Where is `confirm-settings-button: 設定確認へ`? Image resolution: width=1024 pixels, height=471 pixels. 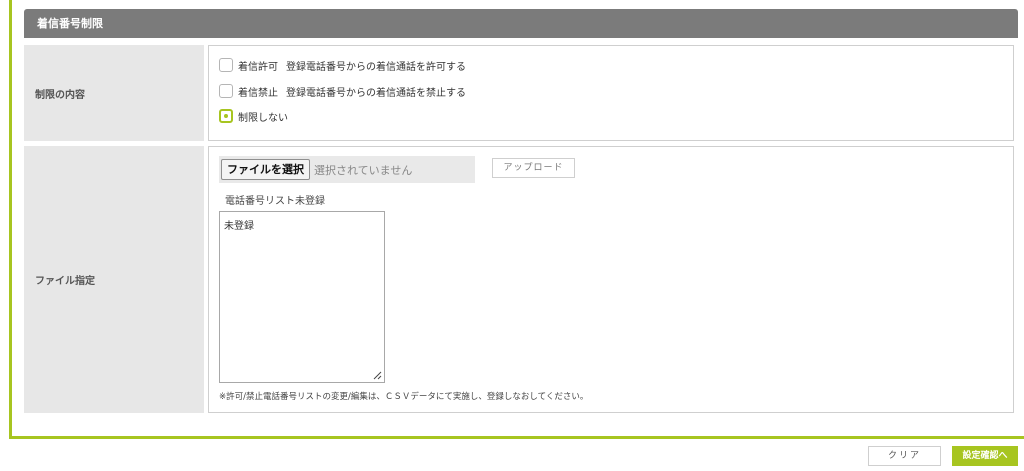
confirm-settings-button: 設定確認へ is located at coordinates (985, 456).